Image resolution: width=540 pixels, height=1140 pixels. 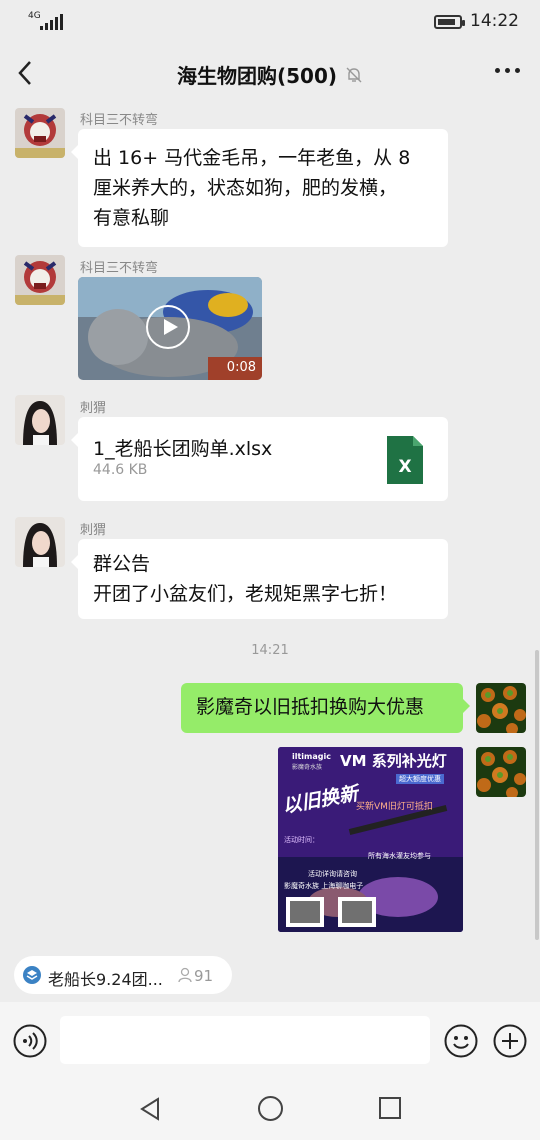 I want to click on video-message: 0:08, so click(x=170, y=328).